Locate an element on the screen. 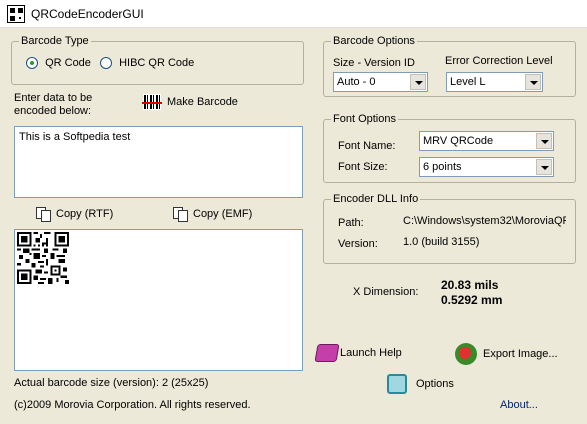 This screenshot has height=424, width=587. copy-emf-button: Copy (EMF) is located at coordinates (213, 214).